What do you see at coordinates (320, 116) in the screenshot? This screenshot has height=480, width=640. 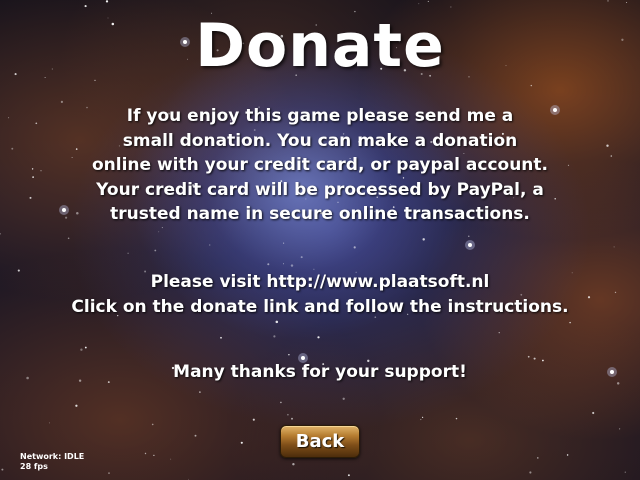 I see `message-line: If you enjoy this game please send me a` at bounding box center [320, 116].